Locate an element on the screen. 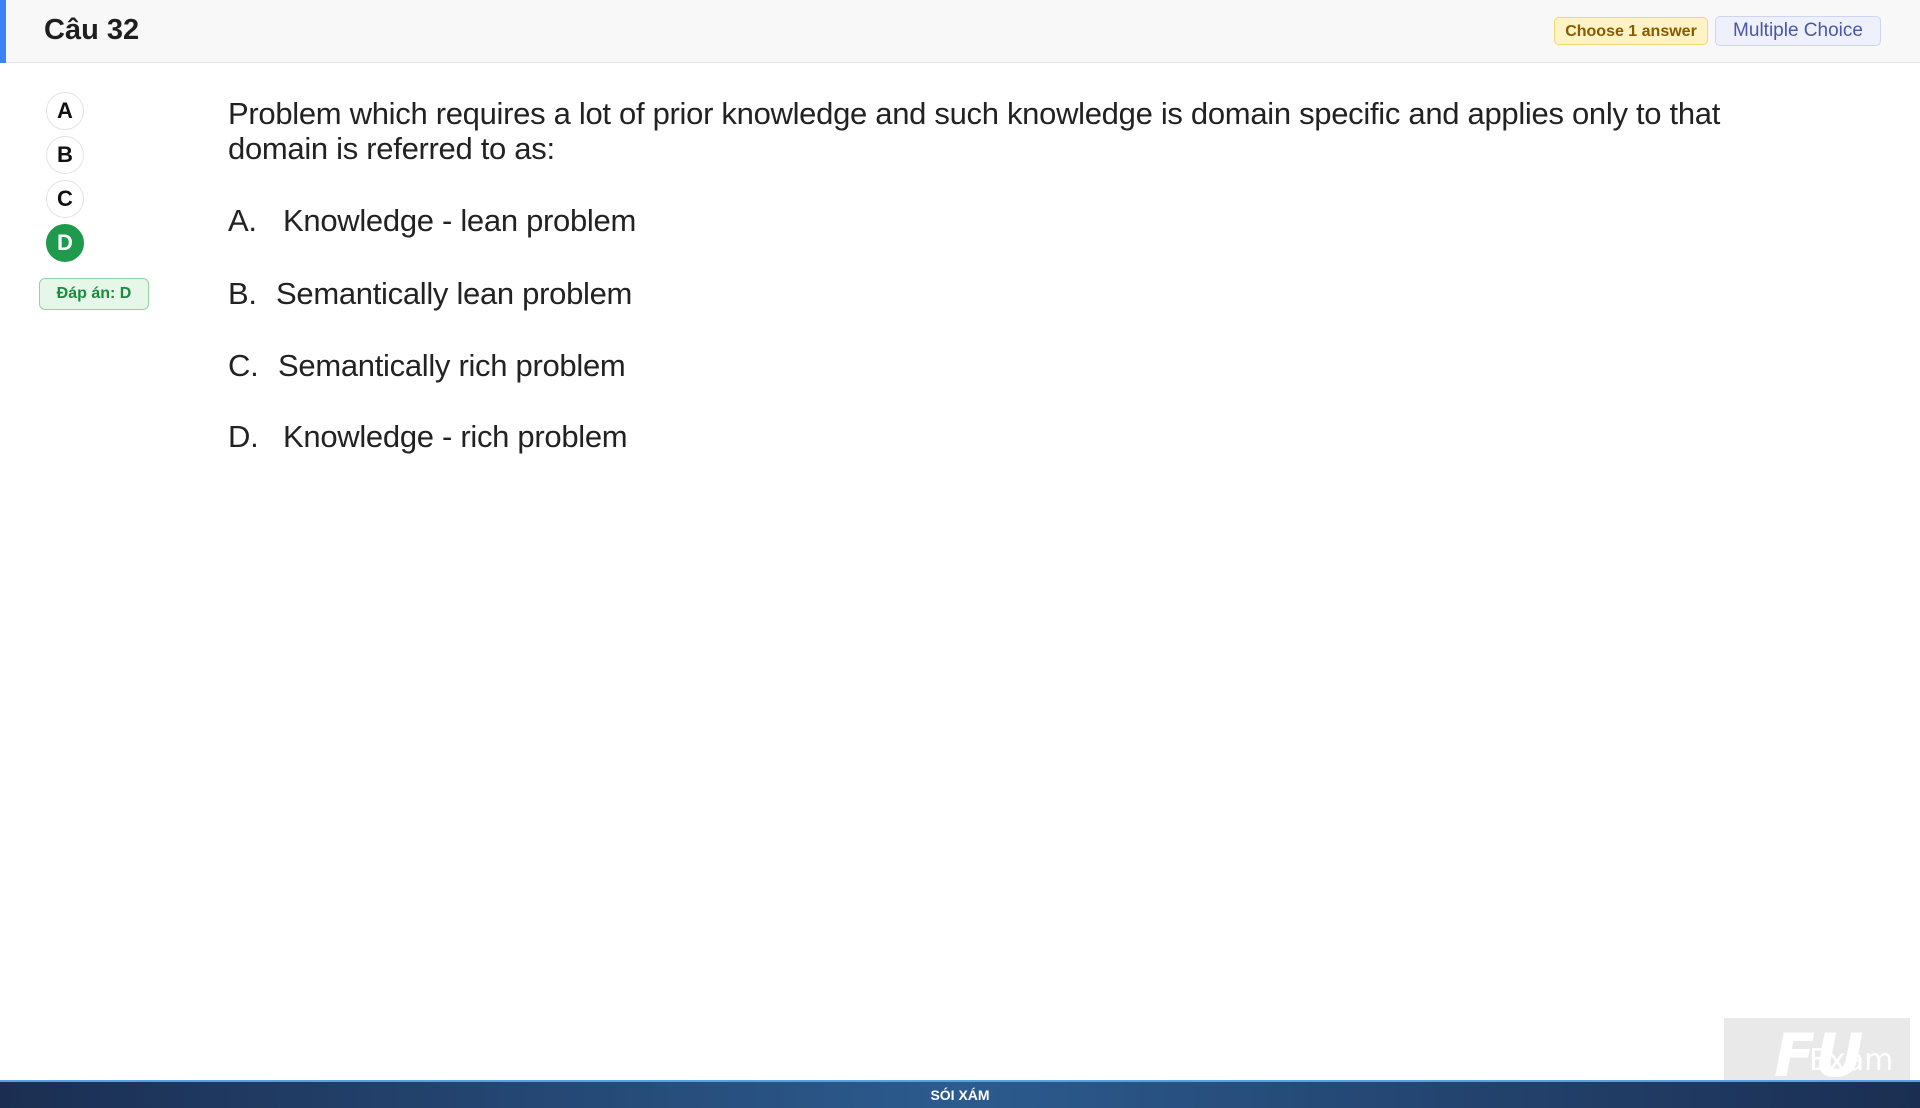  option-letter: B. is located at coordinates (242, 293).